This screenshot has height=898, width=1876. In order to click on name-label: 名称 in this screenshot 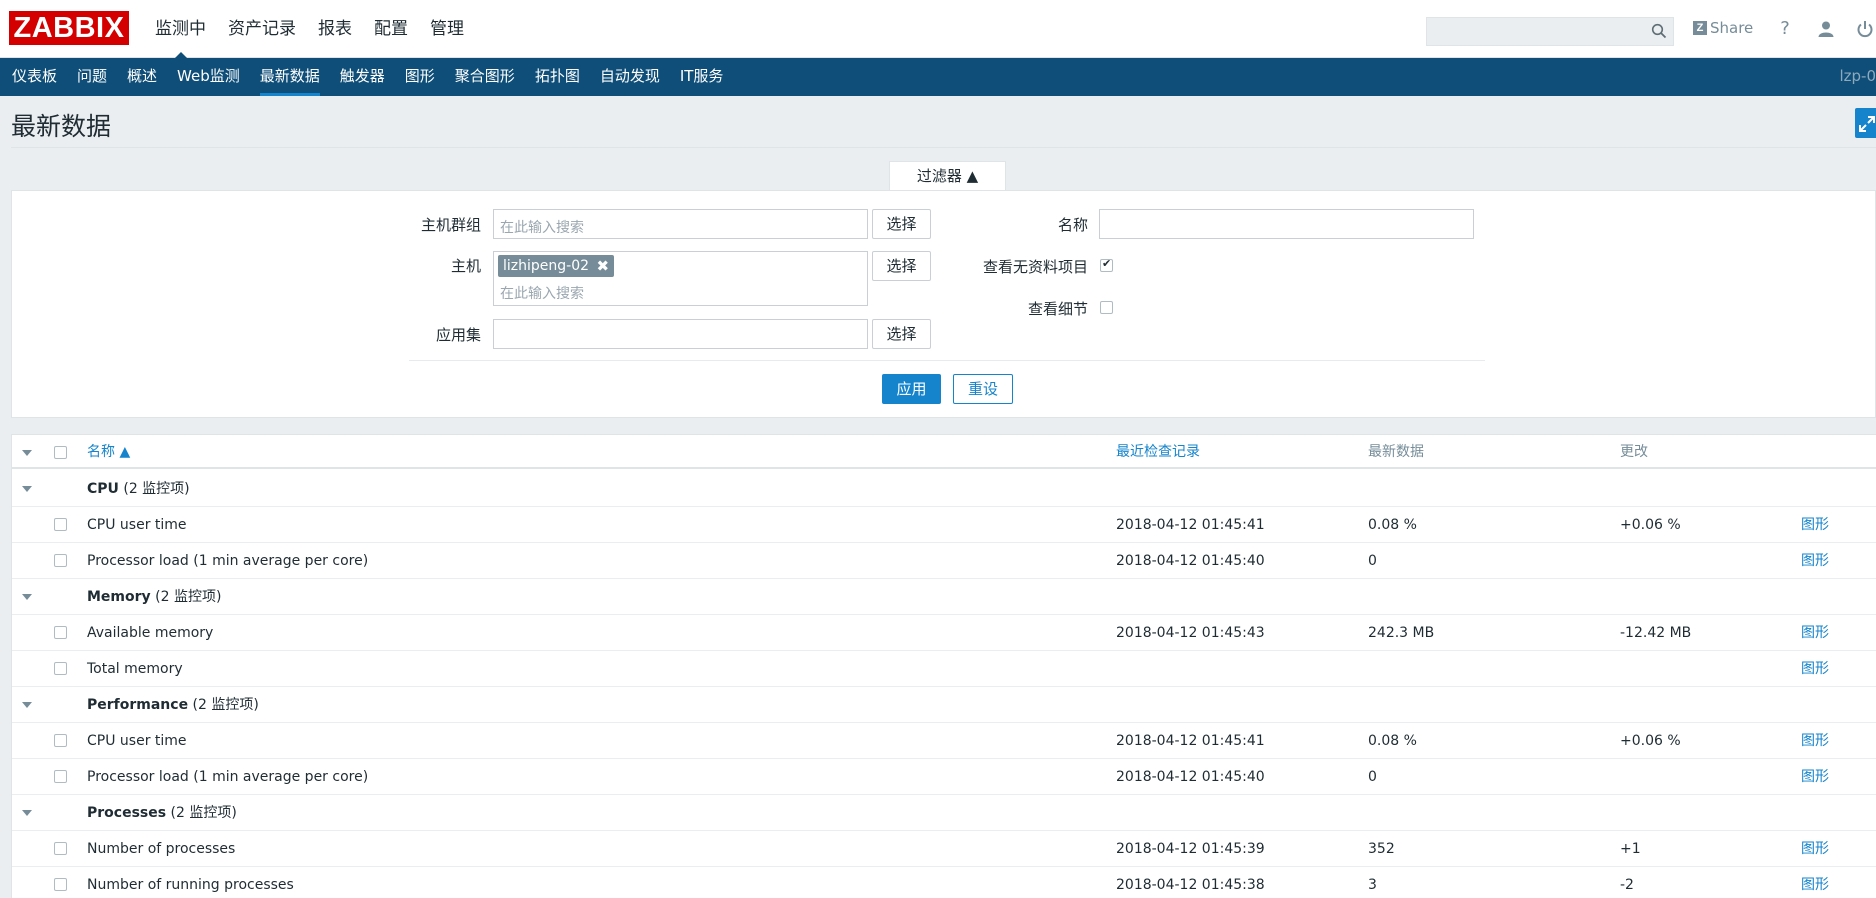, I will do `click(1072, 225)`.